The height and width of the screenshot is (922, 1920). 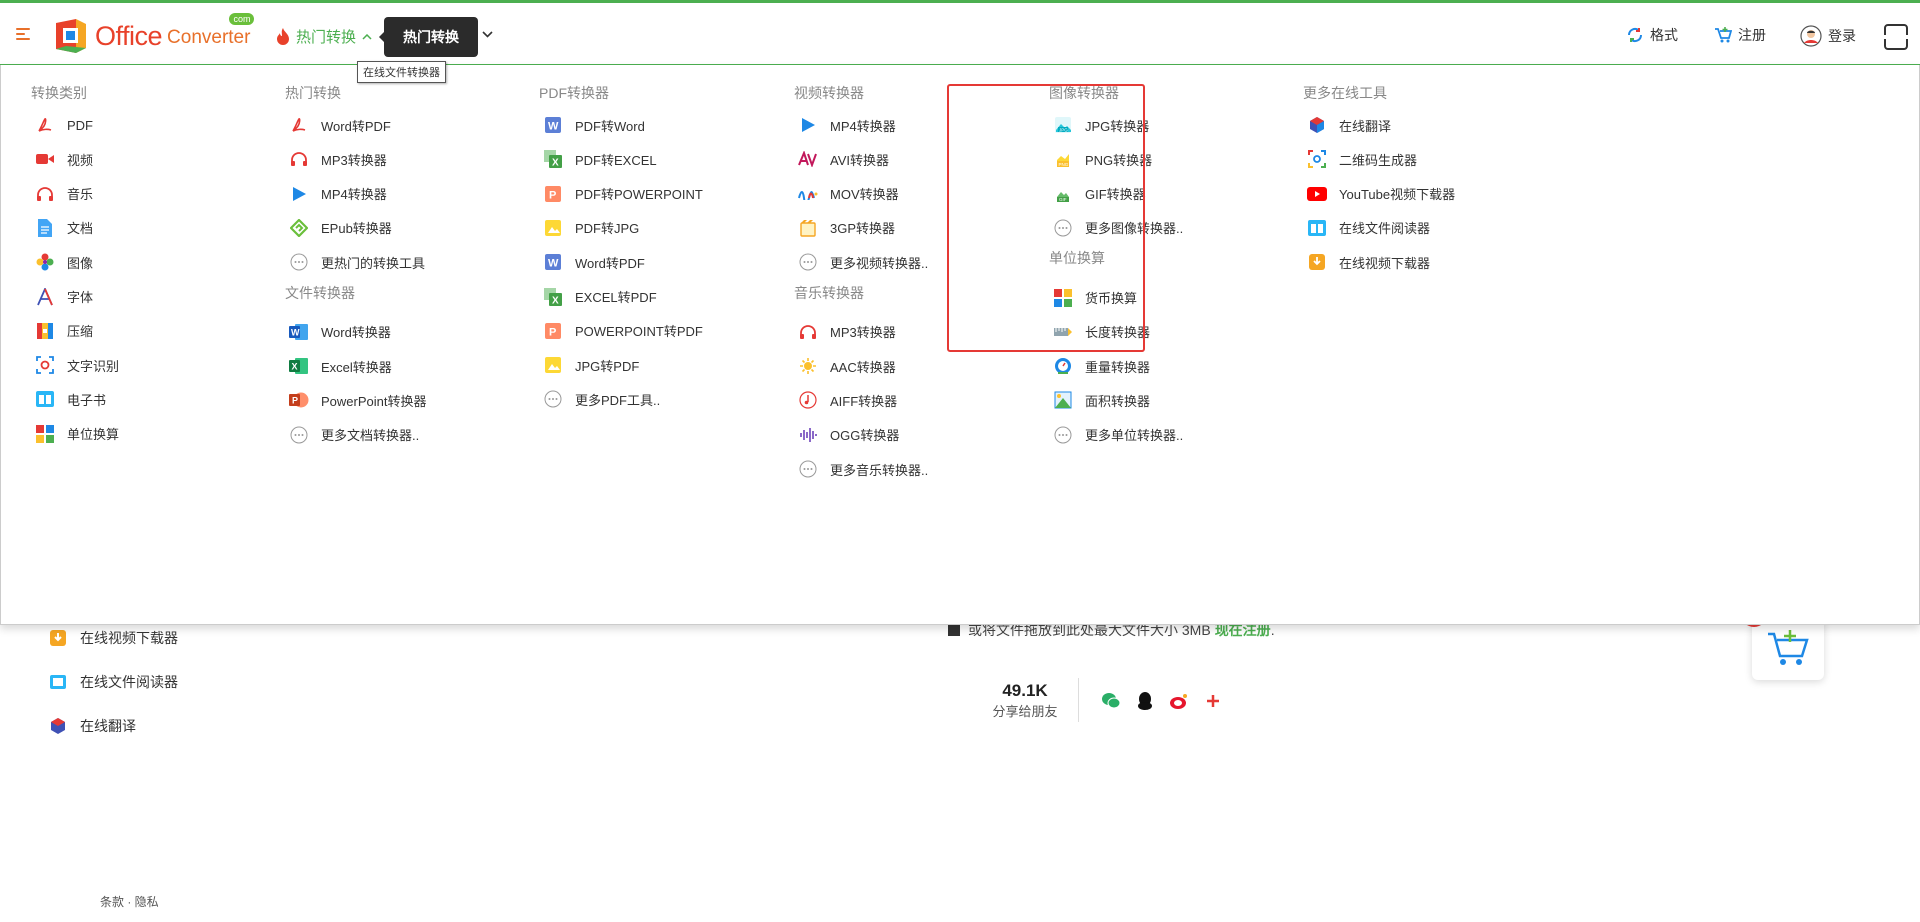 I want to click on menu-item-label: EXCEL转PDF, so click(x=616, y=297).